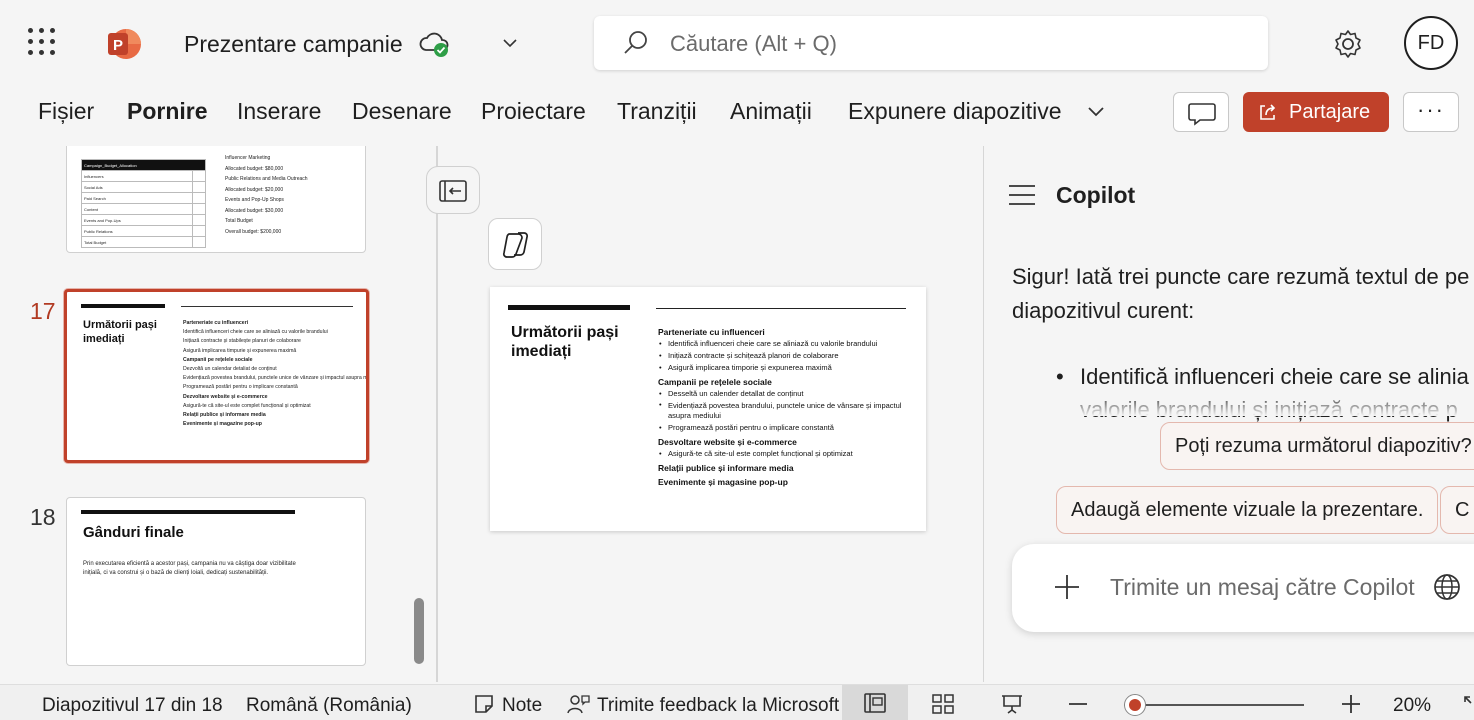  What do you see at coordinates (726, 468) in the screenshot?
I see `section-heading: Relații publice și informare media` at bounding box center [726, 468].